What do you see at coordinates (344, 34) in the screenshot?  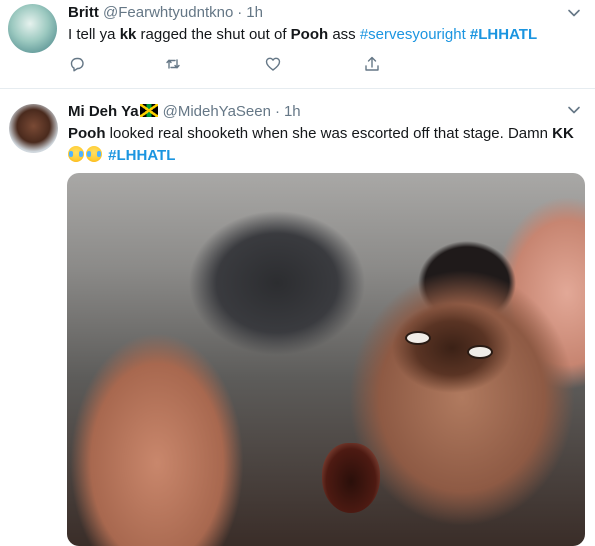 I see `text-span: ass` at bounding box center [344, 34].